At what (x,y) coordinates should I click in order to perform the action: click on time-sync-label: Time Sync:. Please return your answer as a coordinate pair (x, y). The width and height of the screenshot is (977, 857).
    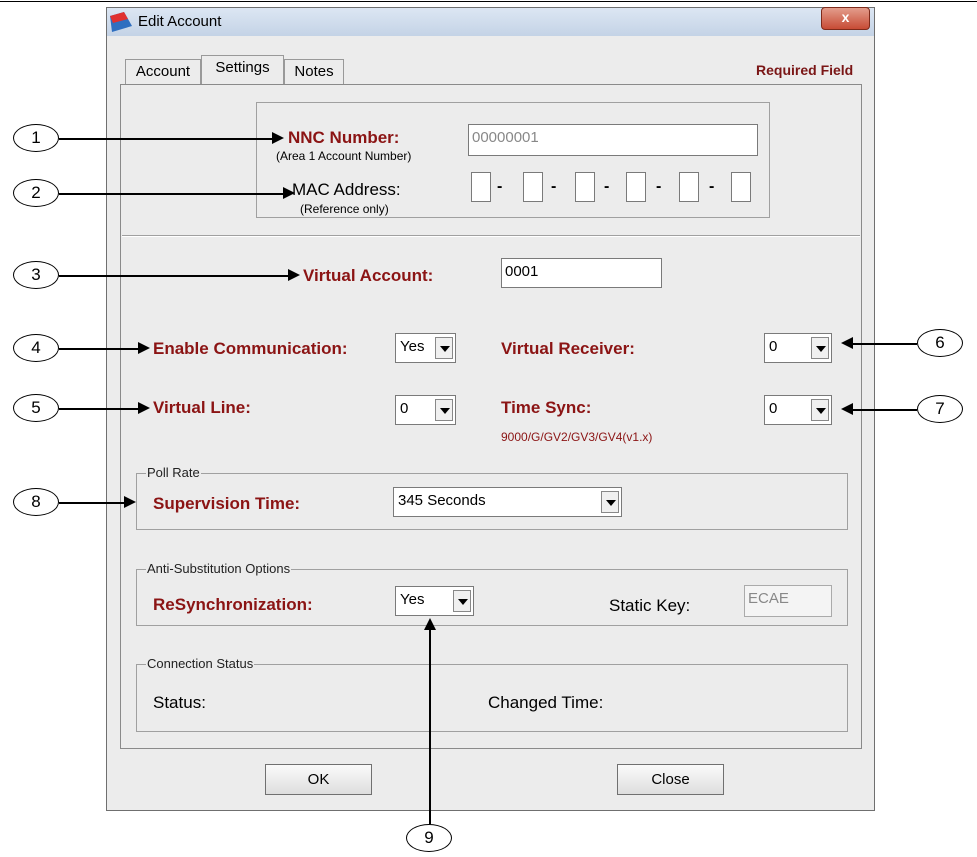
    Looking at the image, I should click on (546, 407).